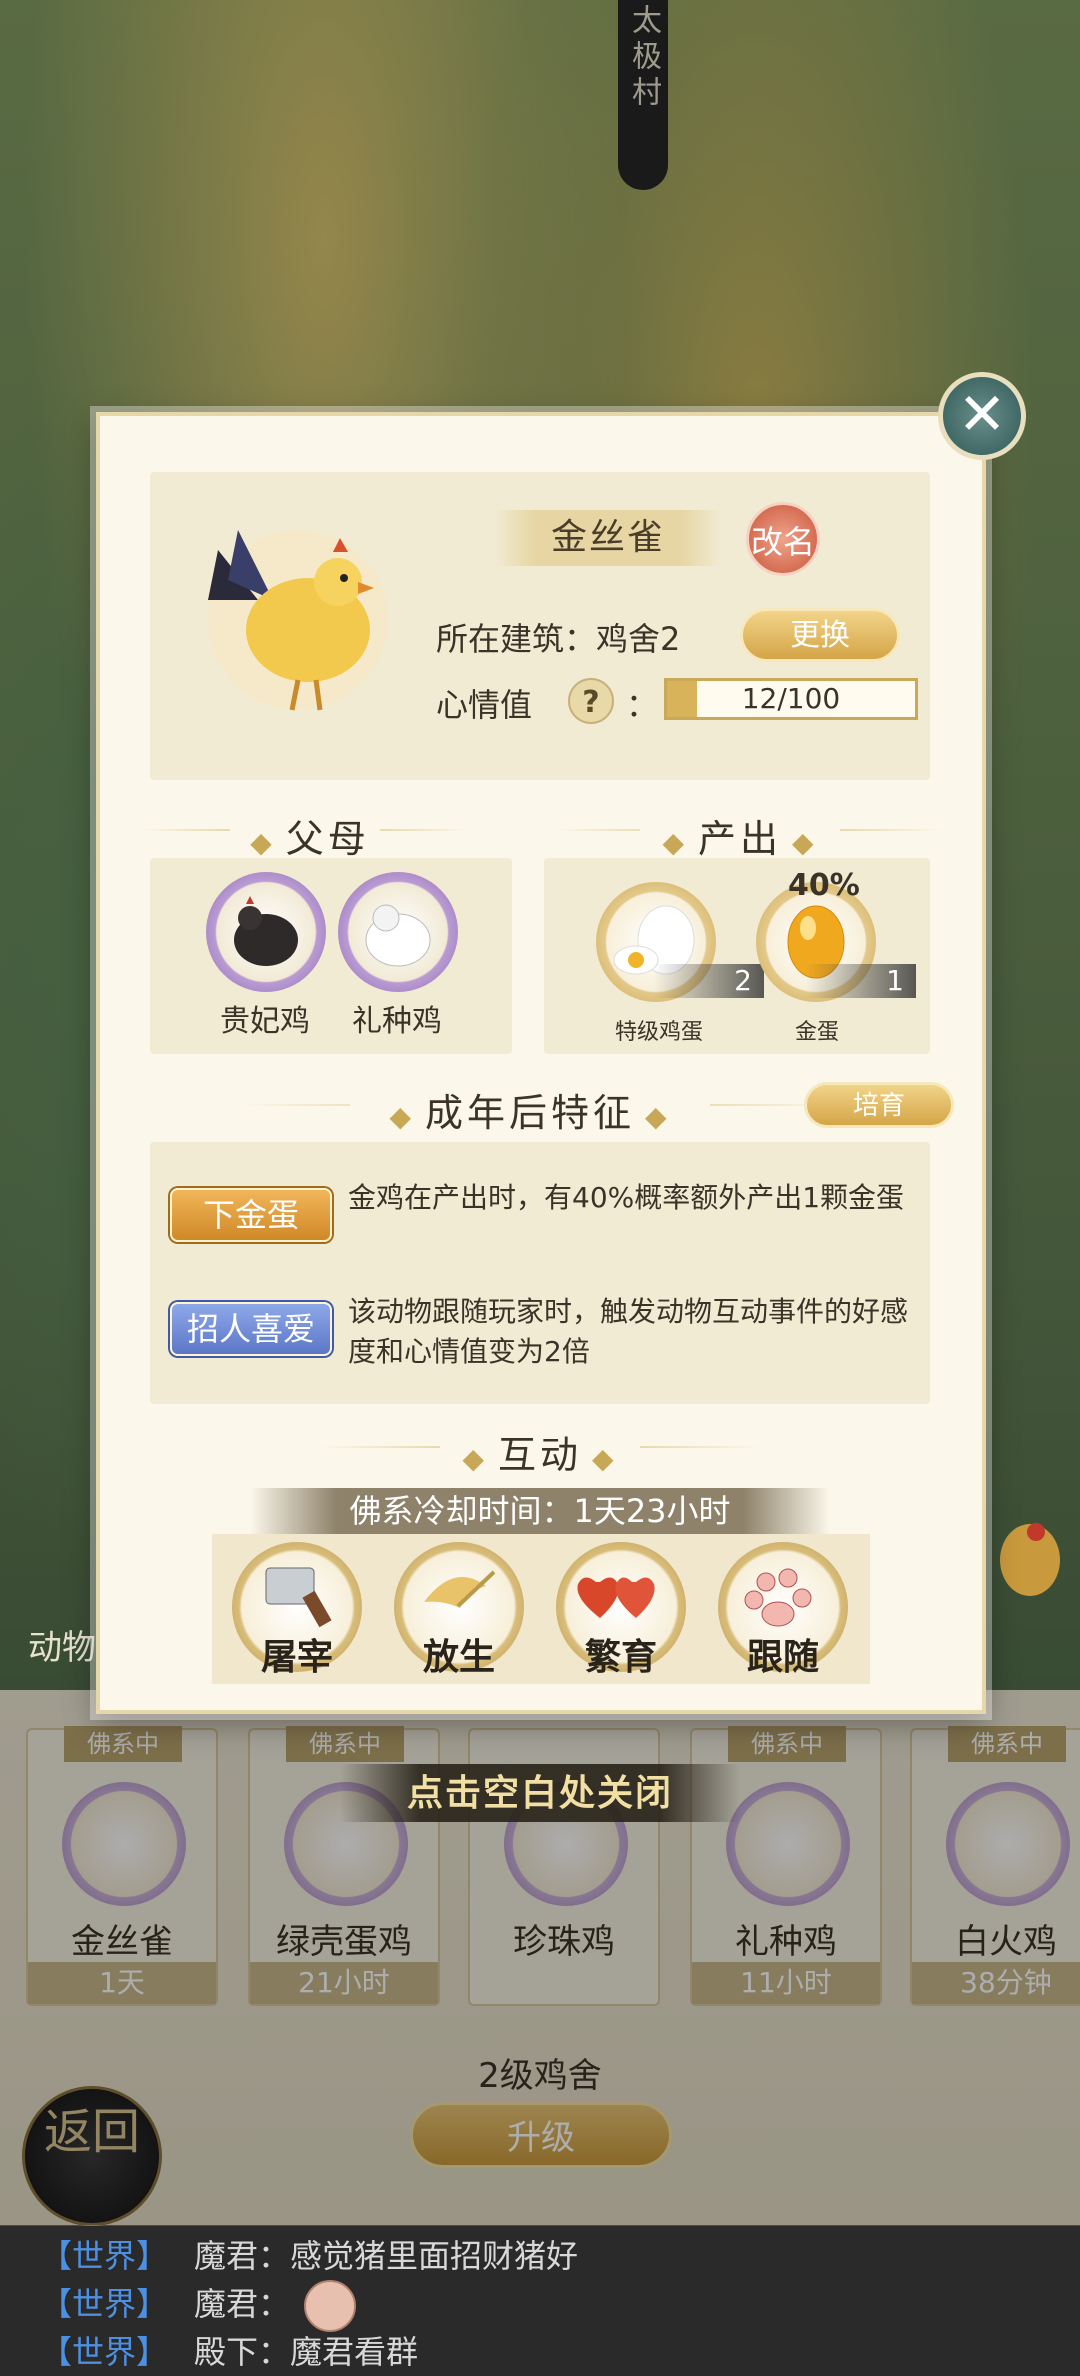 Image resolution: width=1080 pixels, height=2376 pixels. I want to click on white-chicken-icon, so click(398, 935).